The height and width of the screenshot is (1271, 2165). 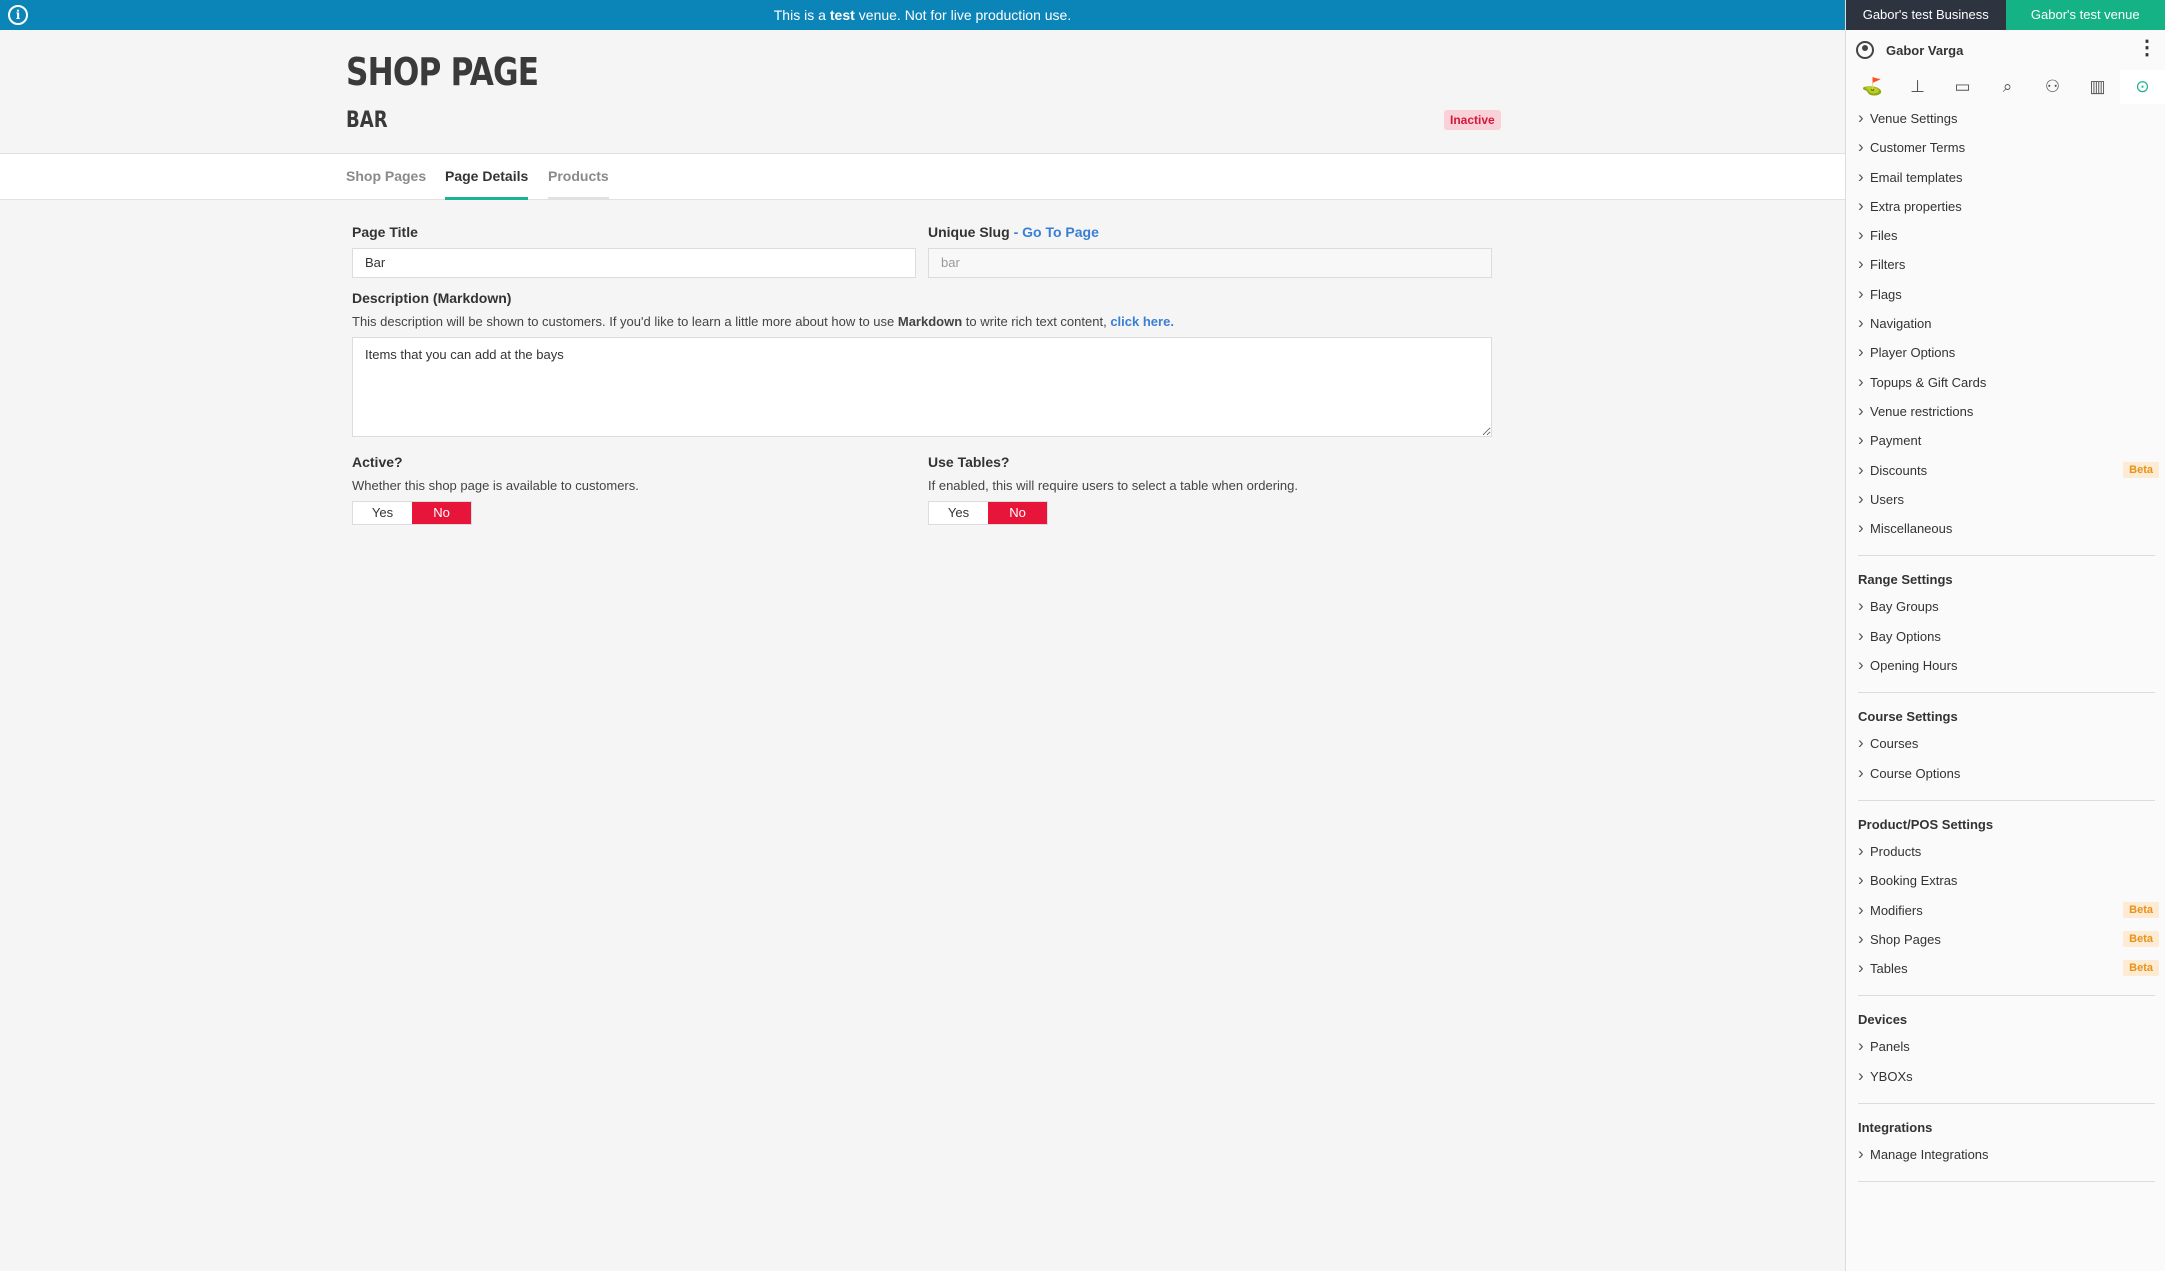 I want to click on sidebar-item-yboxs: YBOXs, so click(x=2006, y=1076).